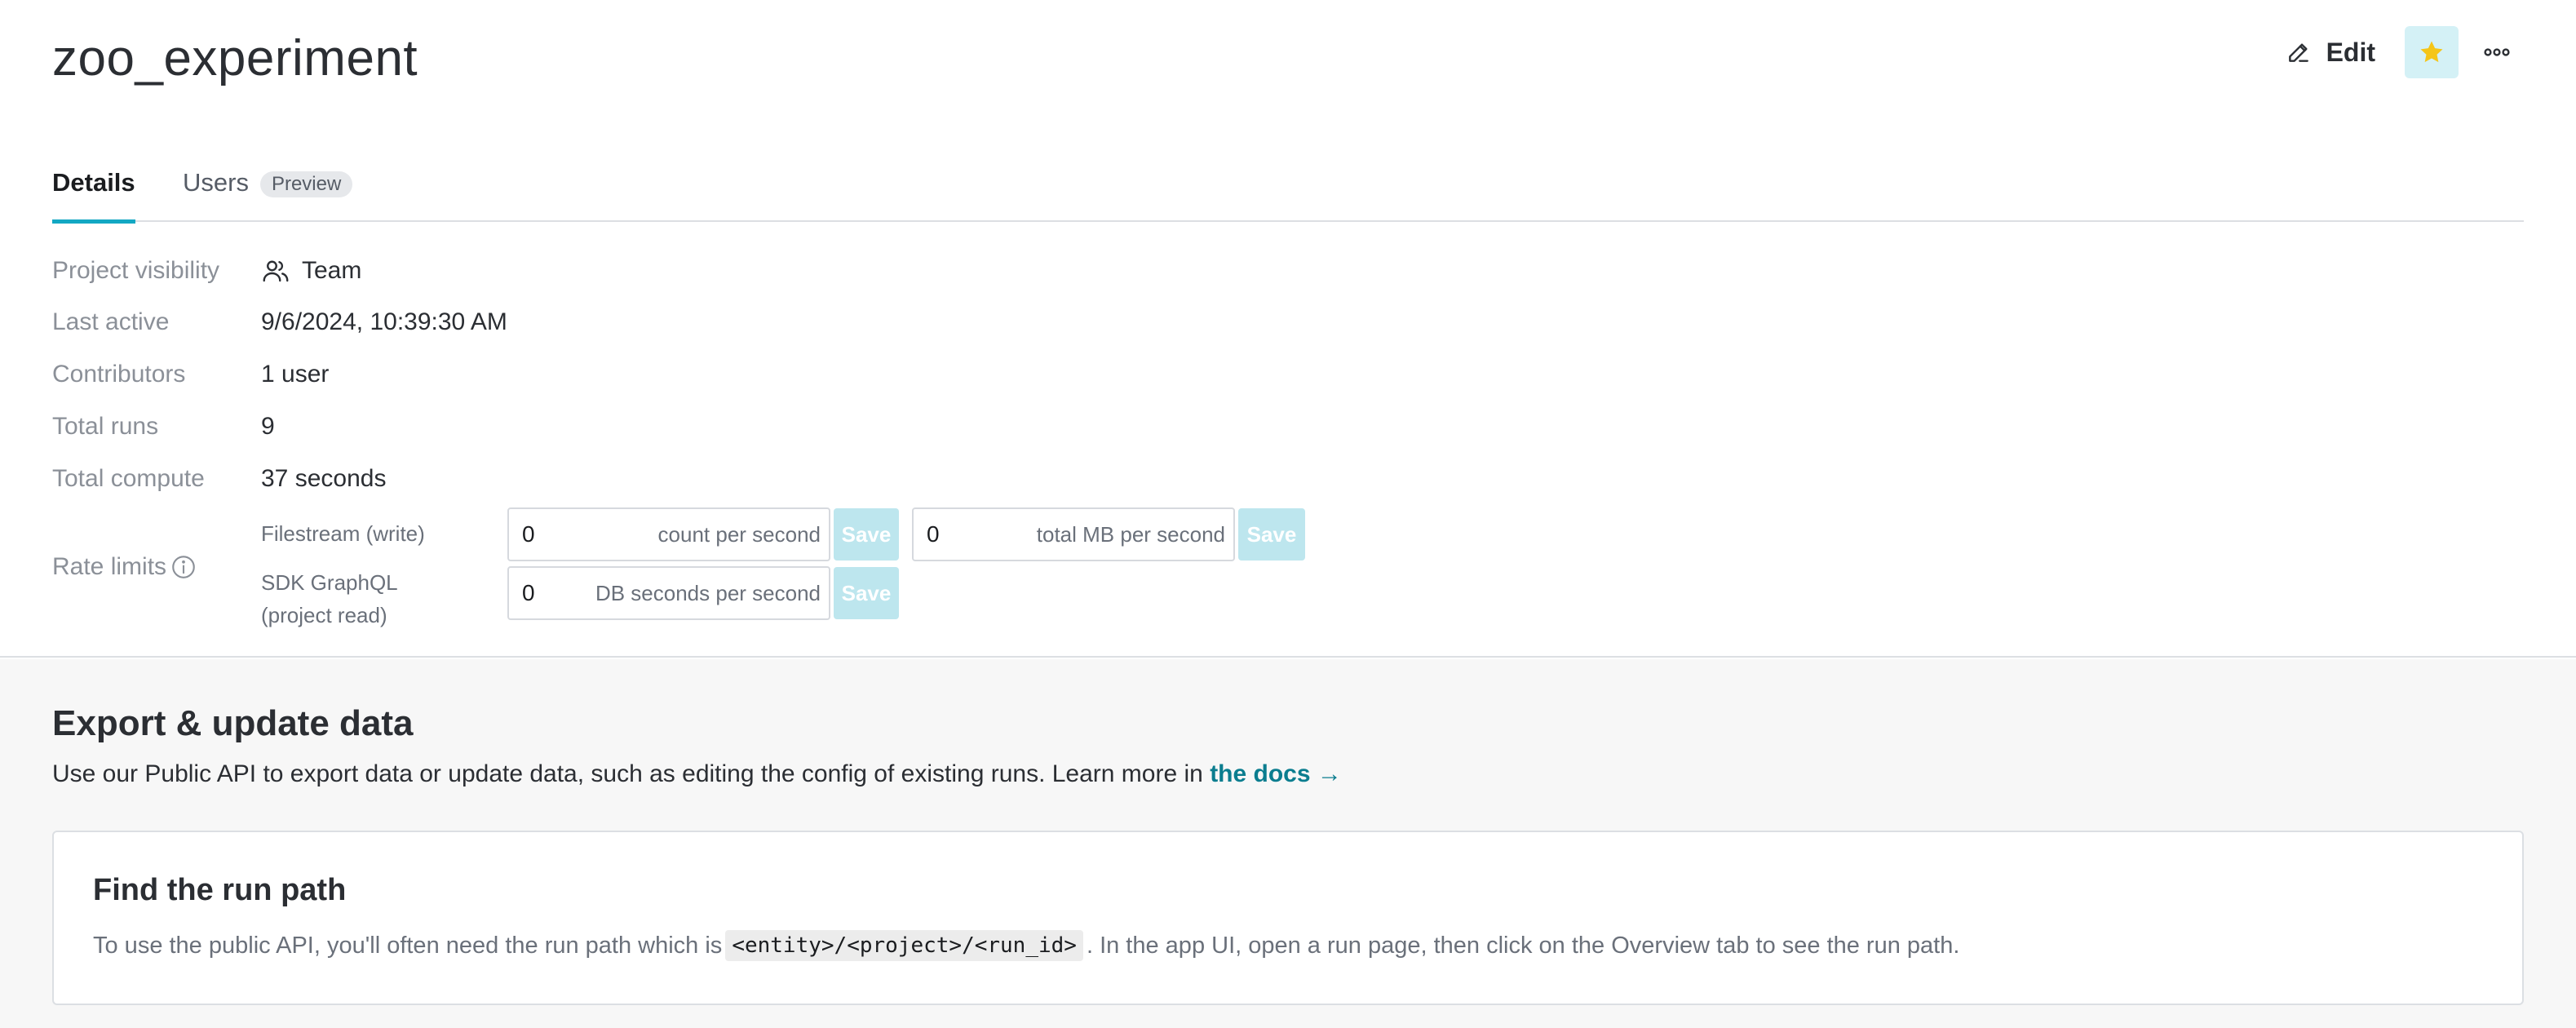  Describe the element at coordinates (111, 322) in the screenshot. I see `detail-label: Last active` at that location.